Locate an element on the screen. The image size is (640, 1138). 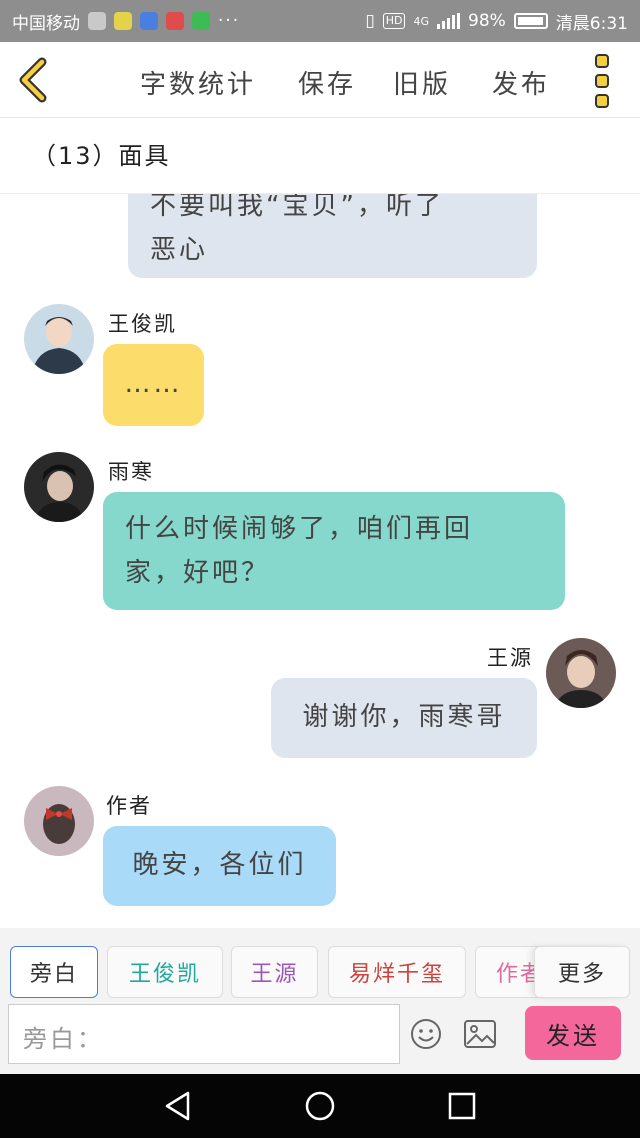
recents-nav-button is located at coordinates (462, 1106).